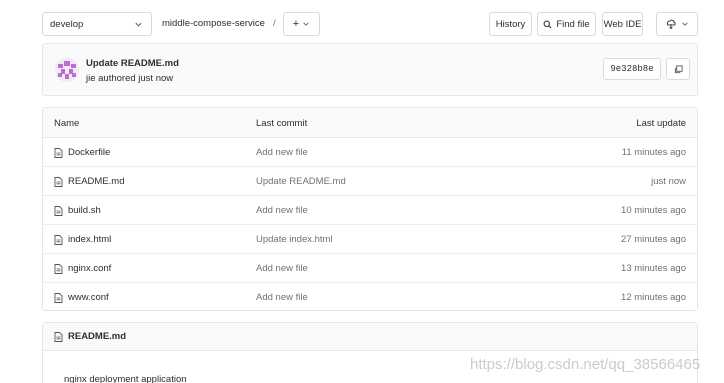 This screenshot has width=724, height=383. Describe the element at coordinates (370, 268) in the screenshot. I see `table-row: nginx.conf Add new file 13 minutes ago` at that location.